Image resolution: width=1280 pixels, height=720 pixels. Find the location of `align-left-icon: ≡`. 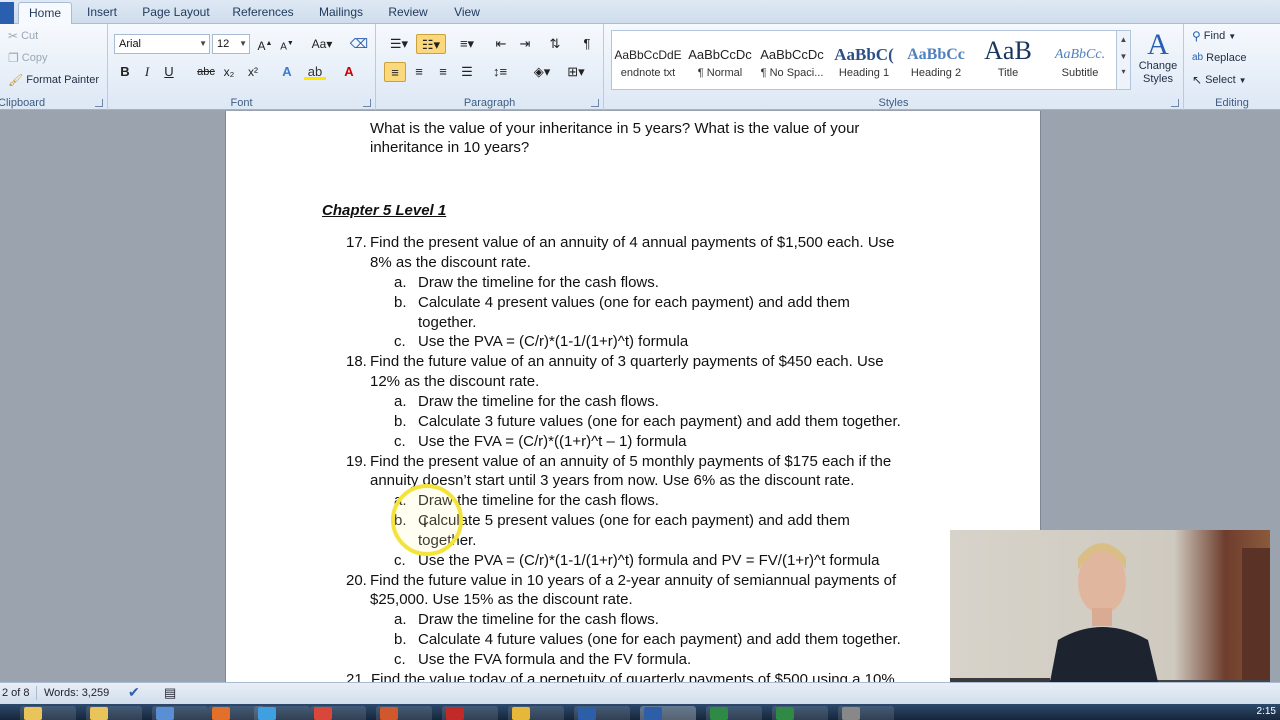

align-left-icon: ≡ is located at coordinates (395, 72).